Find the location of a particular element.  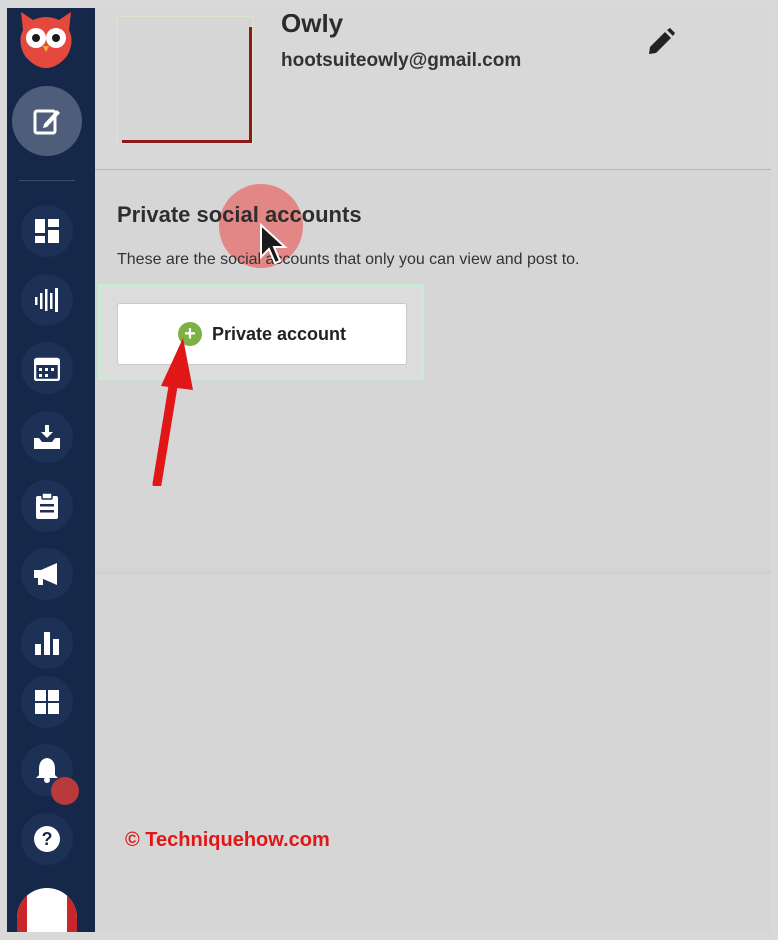

help-icon: ? is located at coordinates (47, 839).